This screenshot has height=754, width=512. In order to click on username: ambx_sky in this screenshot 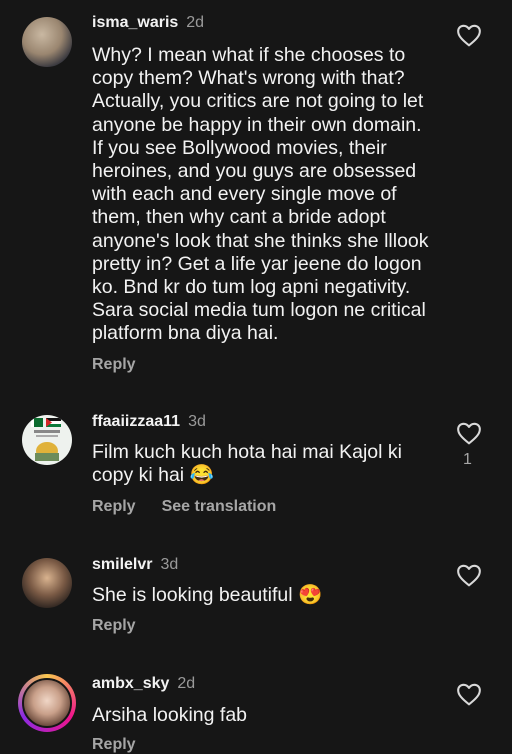, I will do `click(130, 683)`.